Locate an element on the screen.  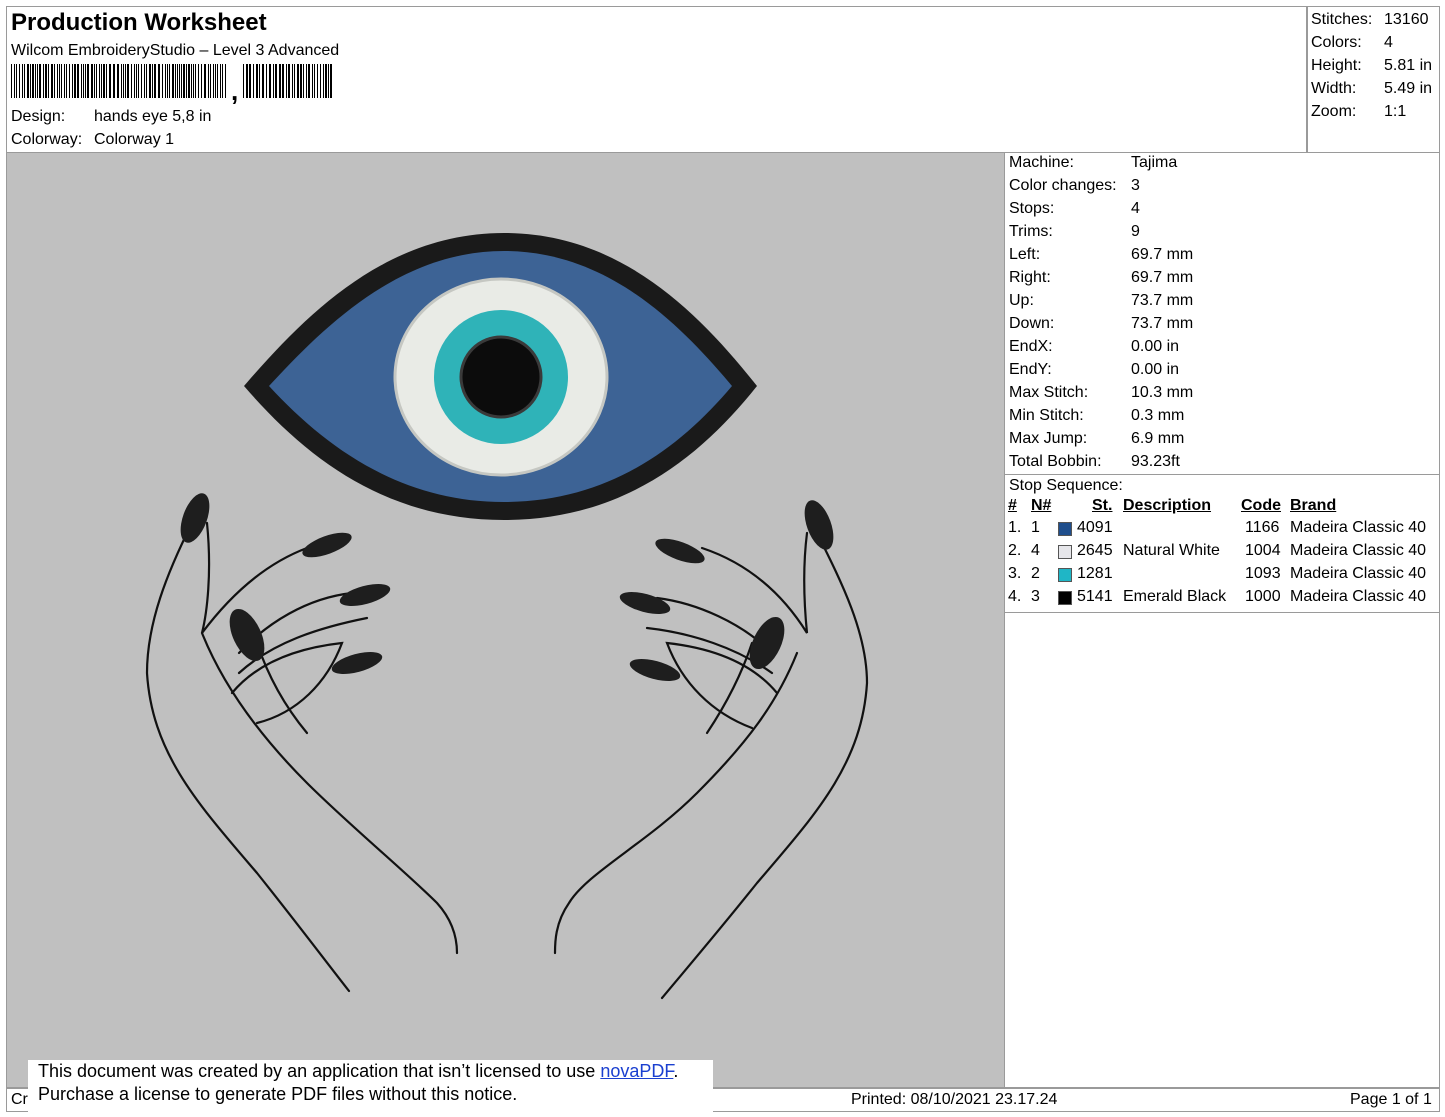
summary-colors: Colors: 4 is located at coordinates (1375, 42).